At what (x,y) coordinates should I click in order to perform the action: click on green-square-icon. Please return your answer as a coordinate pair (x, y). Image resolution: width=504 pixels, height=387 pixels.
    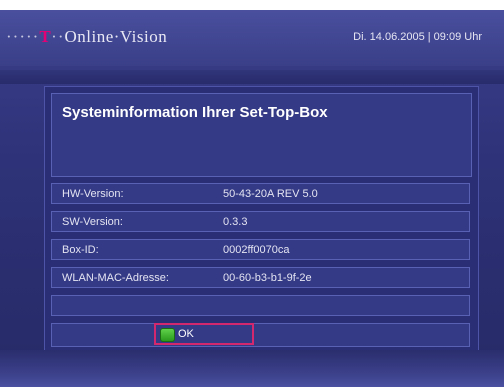
    Looking at the image, I should click on (167, 335).